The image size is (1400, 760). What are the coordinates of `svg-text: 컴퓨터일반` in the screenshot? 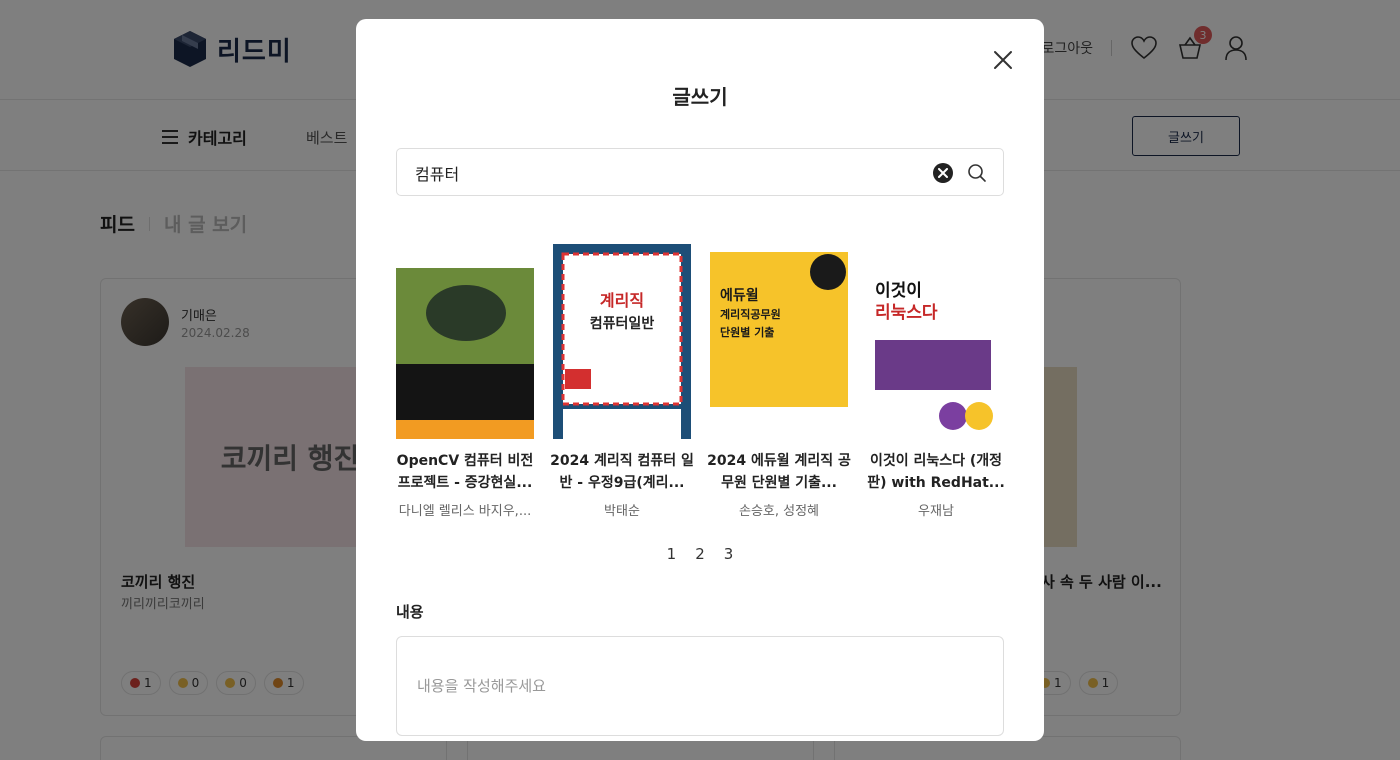 It's located at (622, 323).